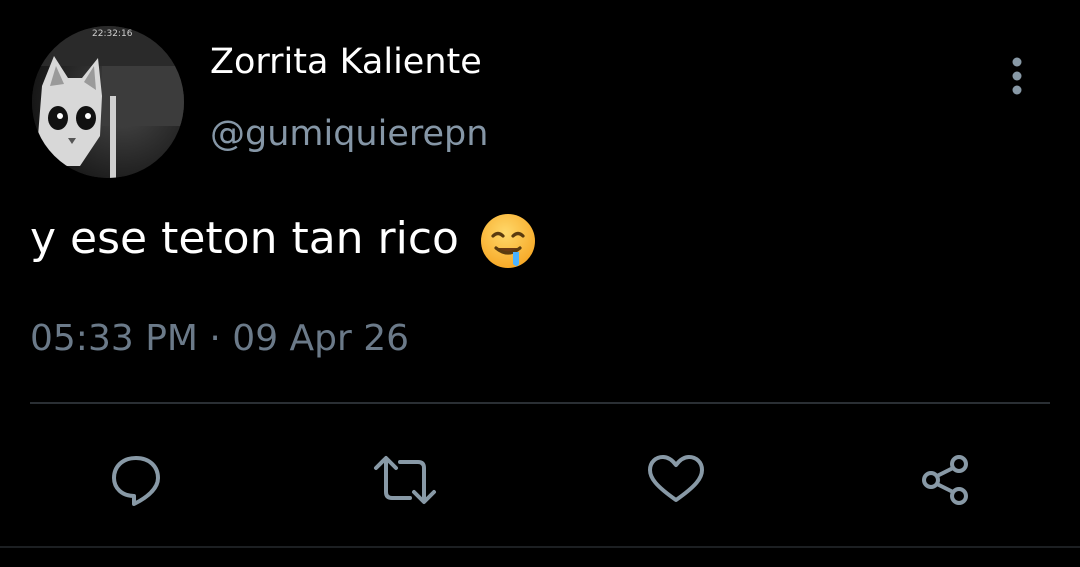 This screenshot has width=1080, height=567. What do you see at coordinates (112, 34) in the screenshot?
I see `avatar-overlay-text: 22:32:16` at bounding box center [112, 34].